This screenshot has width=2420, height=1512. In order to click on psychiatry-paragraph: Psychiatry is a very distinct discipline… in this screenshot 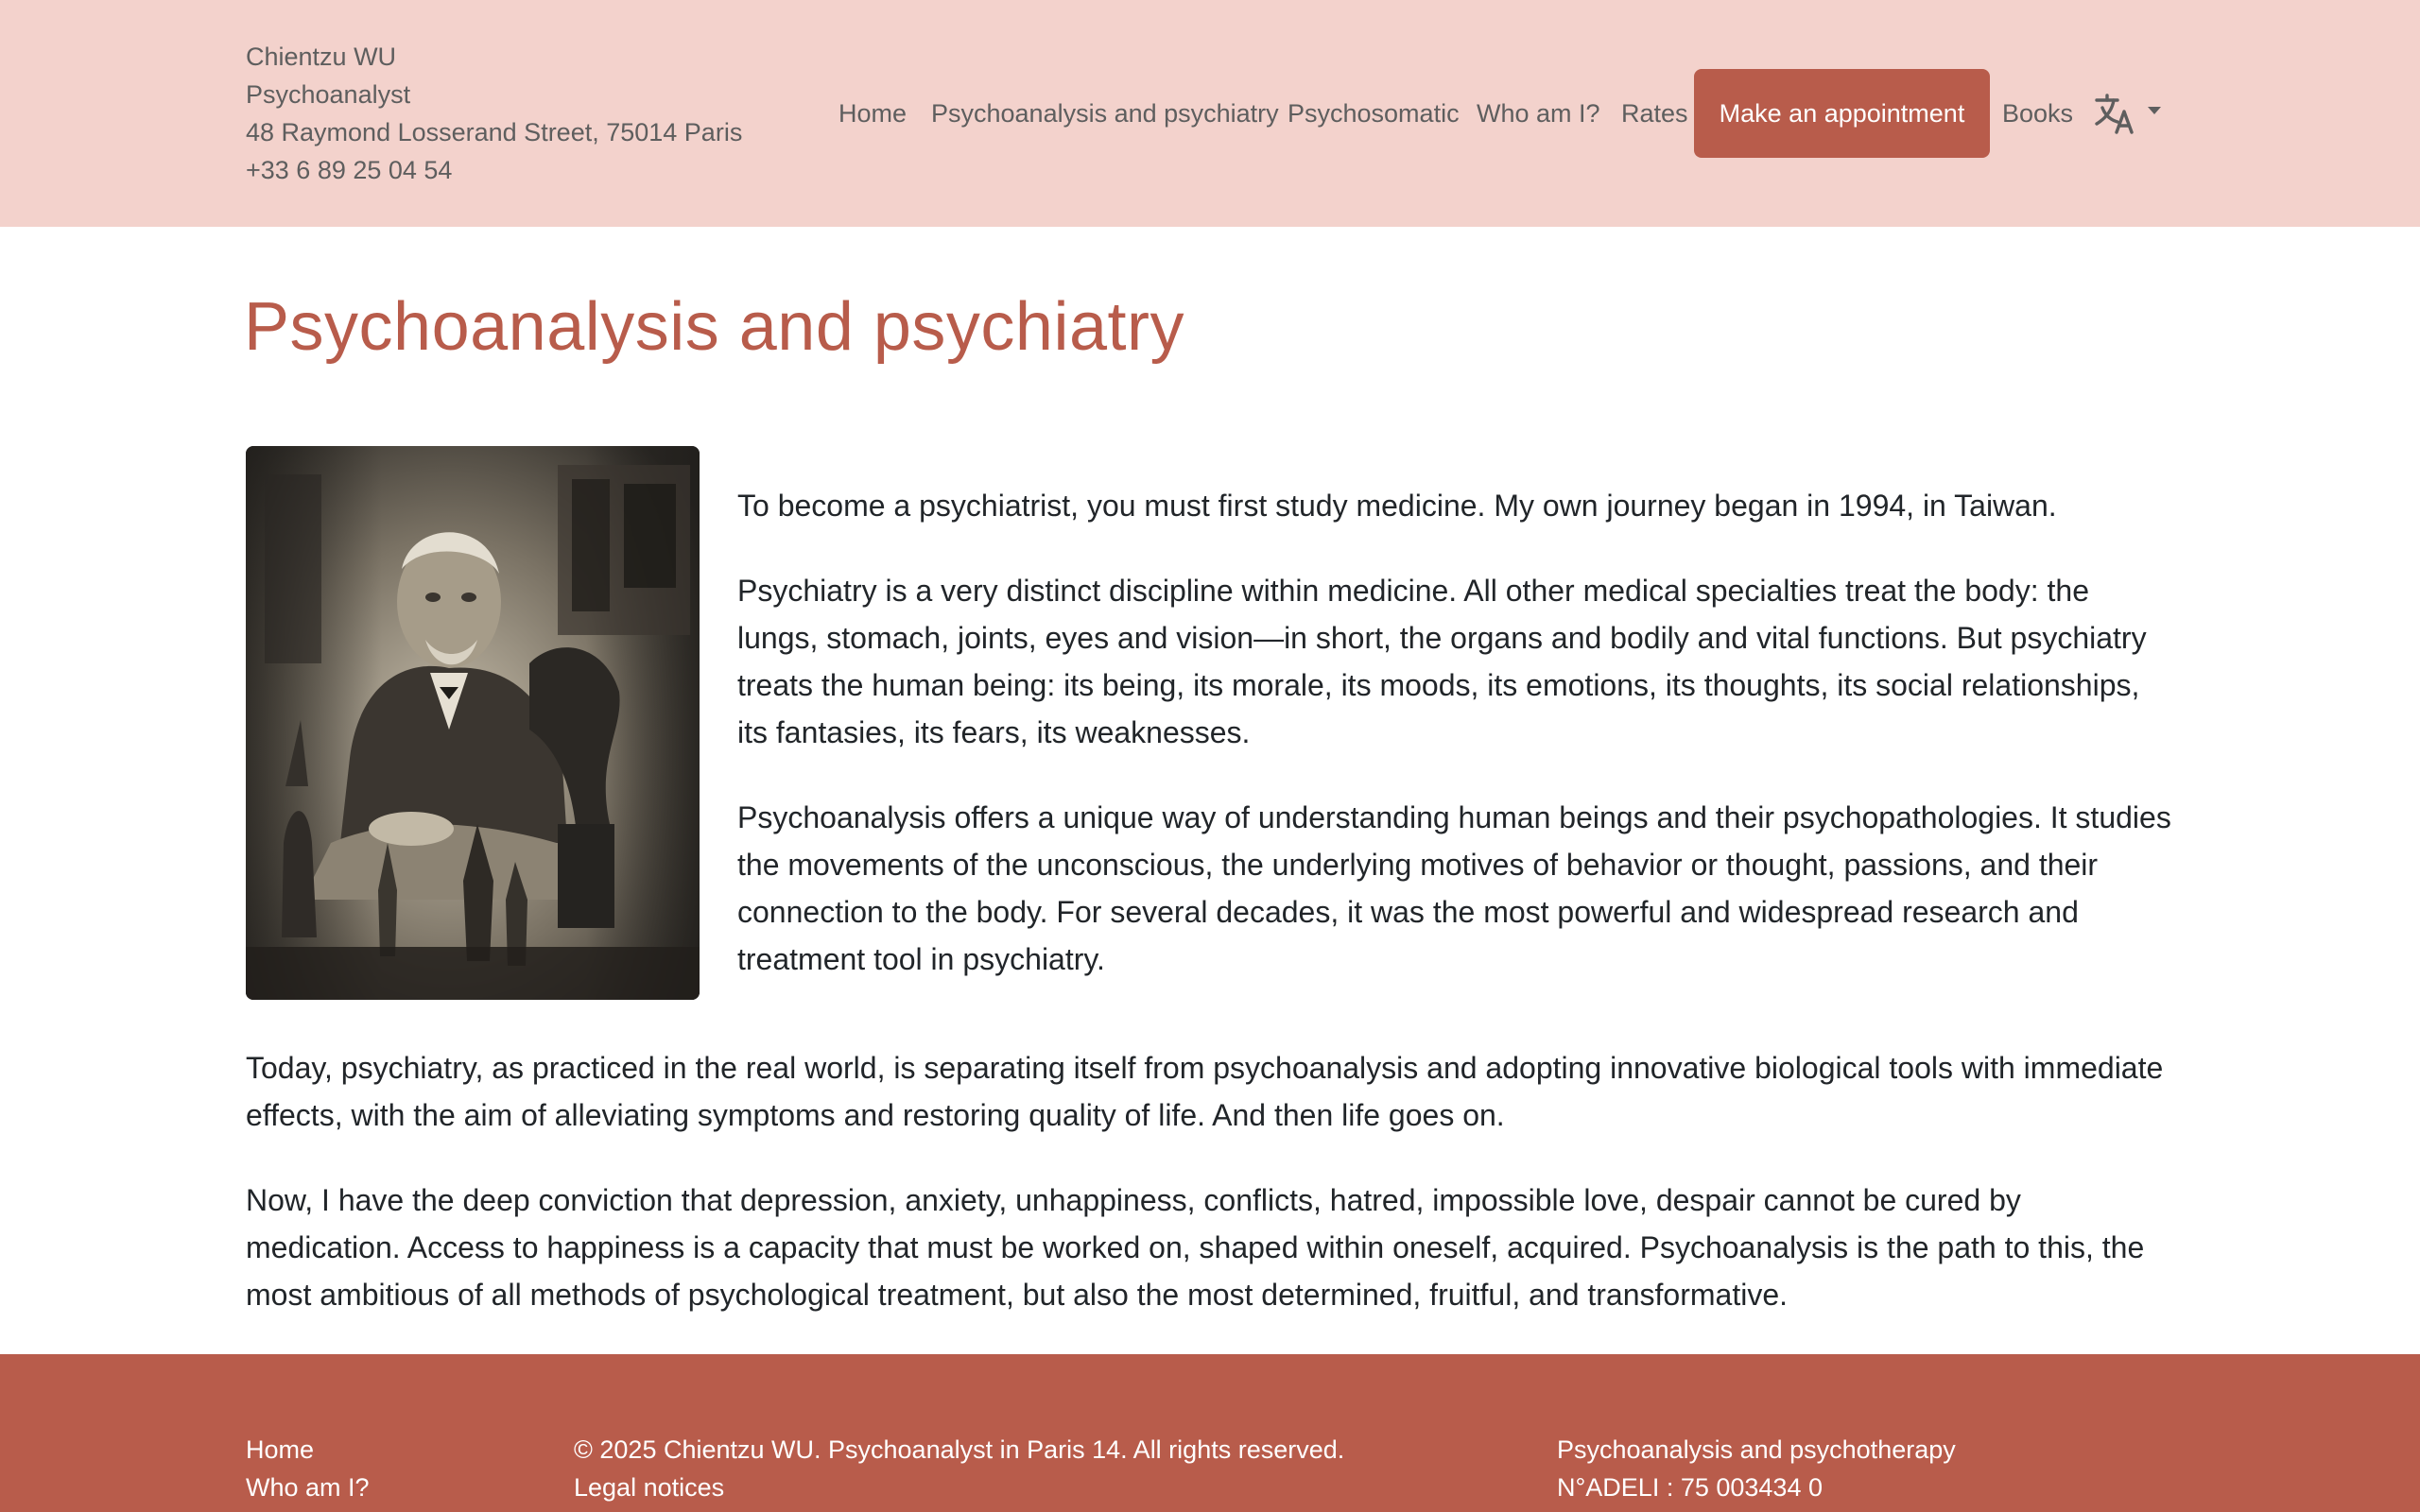, I will do `click(1442, 661)`.